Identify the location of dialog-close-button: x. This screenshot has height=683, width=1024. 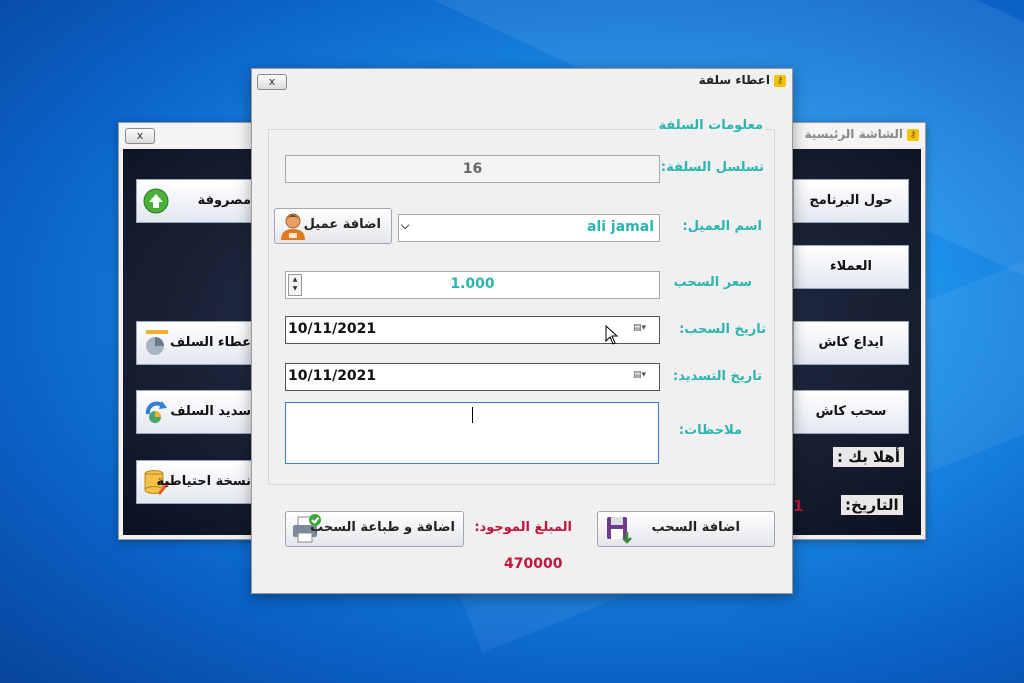
(272, 82).